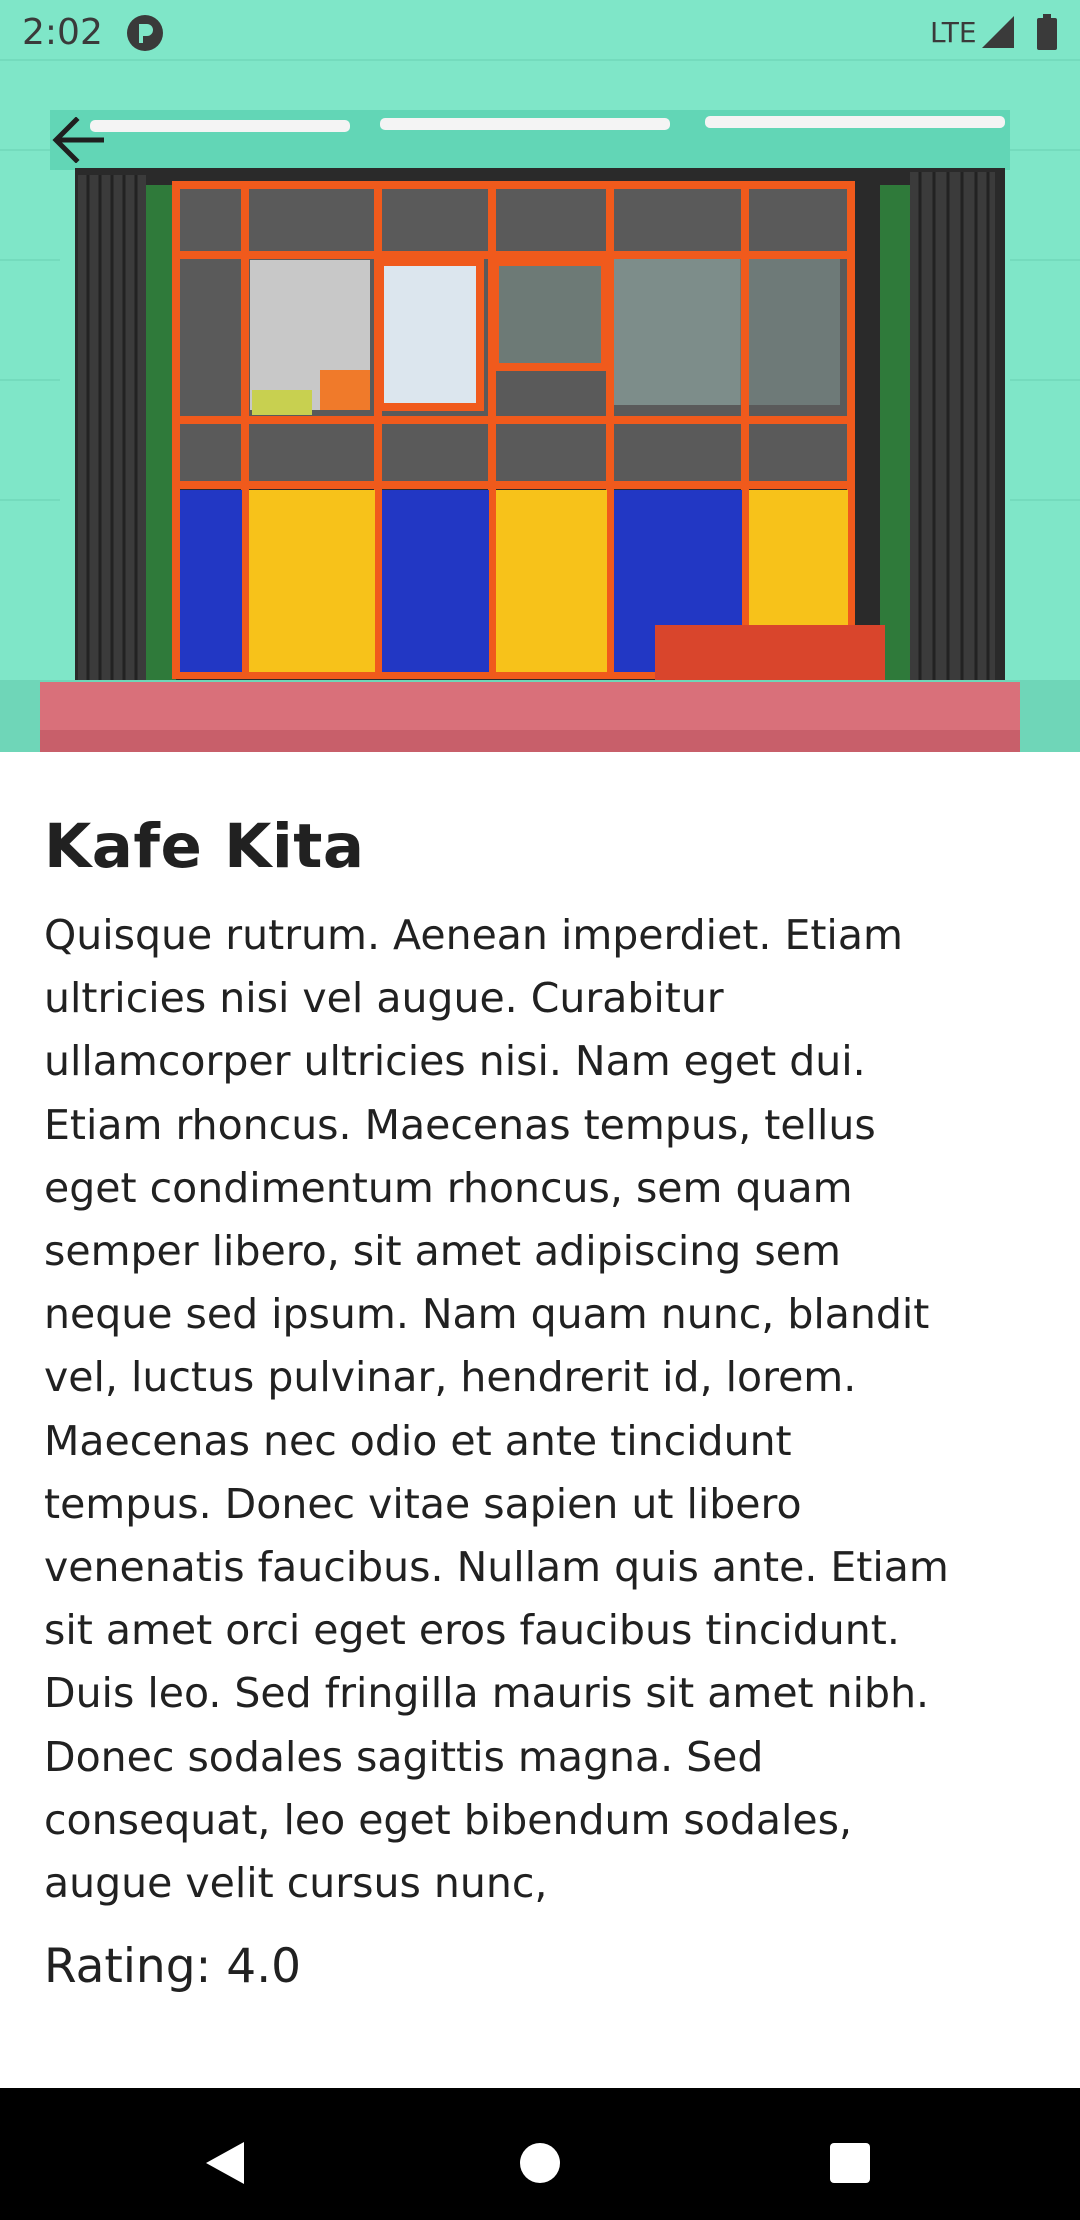 This screenshot has width=1080, height=2220. I want to click on nav-home-button, so click(540, 2165).